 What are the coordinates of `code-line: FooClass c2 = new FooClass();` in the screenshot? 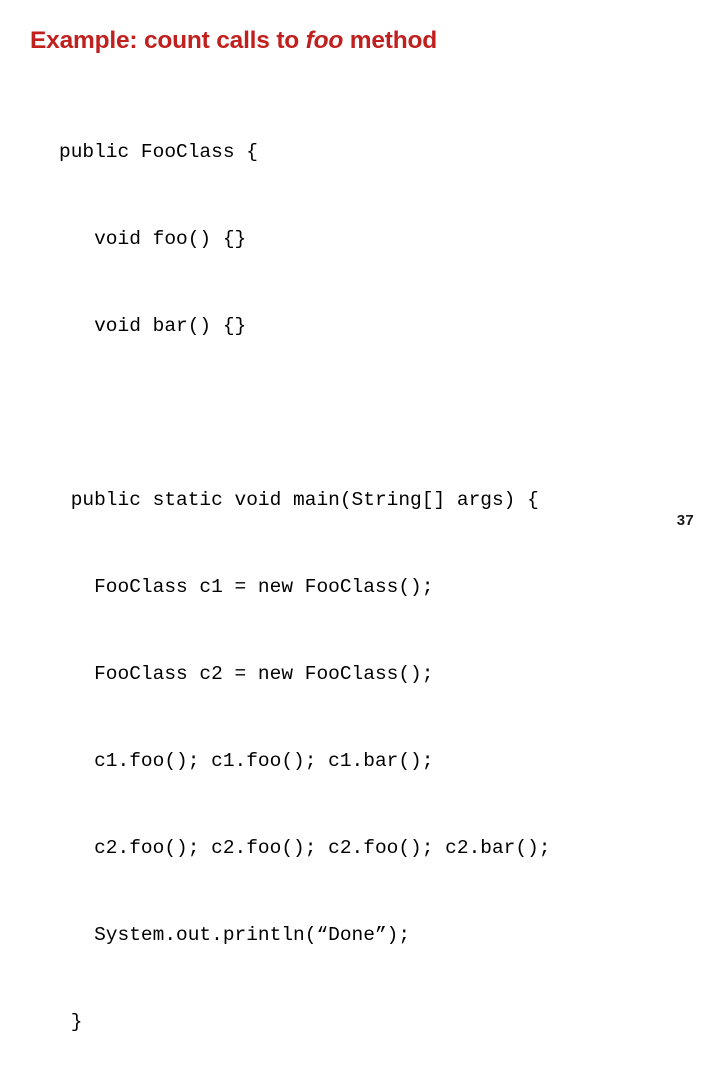 It's located at (246, 674).